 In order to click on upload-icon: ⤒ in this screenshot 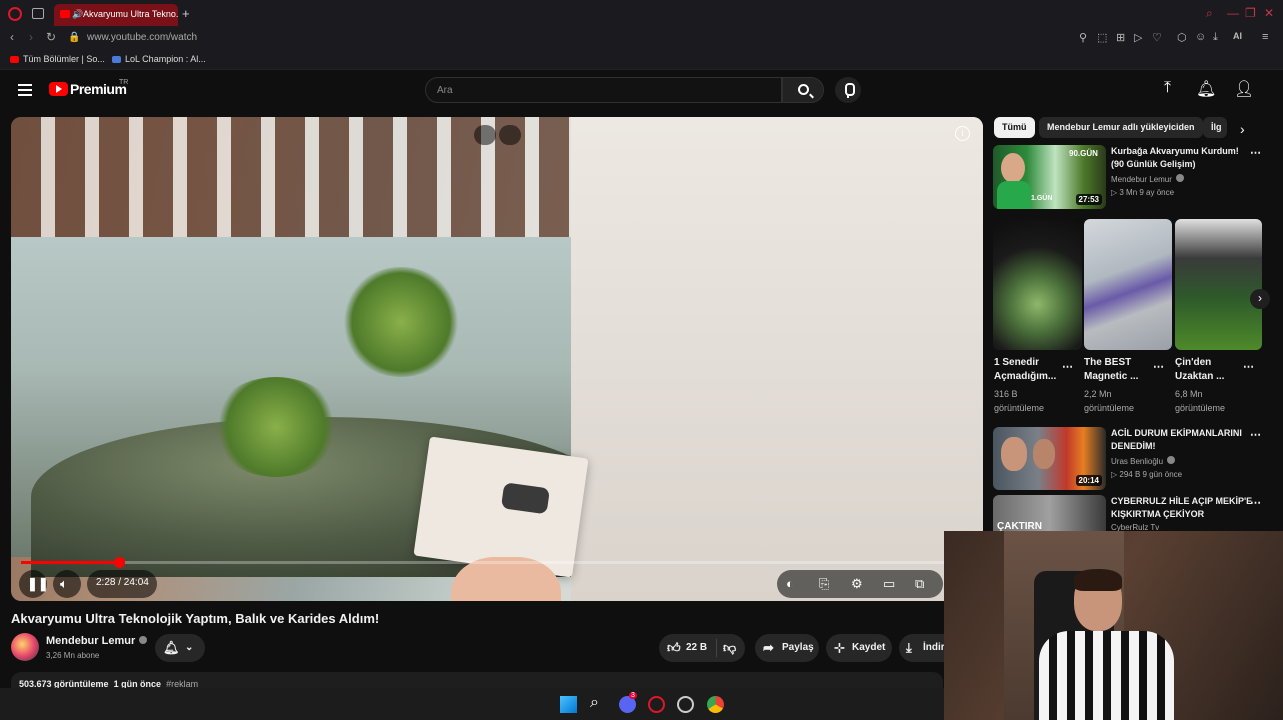, I will do `click(1167, 88)`.